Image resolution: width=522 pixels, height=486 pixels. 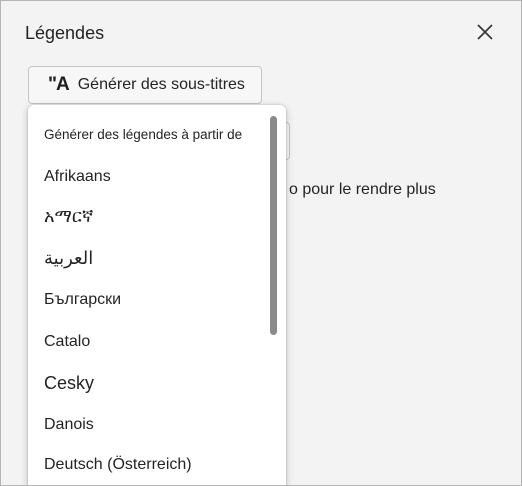 I want to click on generate-subtitles-button: "A Générer des sous-titres, so click(x=145, y=85).